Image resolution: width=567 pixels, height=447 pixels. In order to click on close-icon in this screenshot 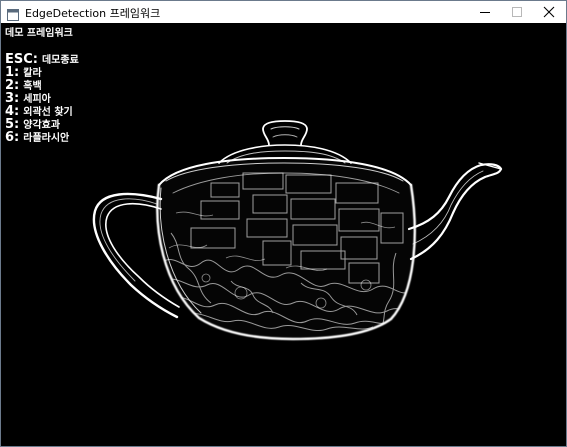, I will do `click(549, 12)`.